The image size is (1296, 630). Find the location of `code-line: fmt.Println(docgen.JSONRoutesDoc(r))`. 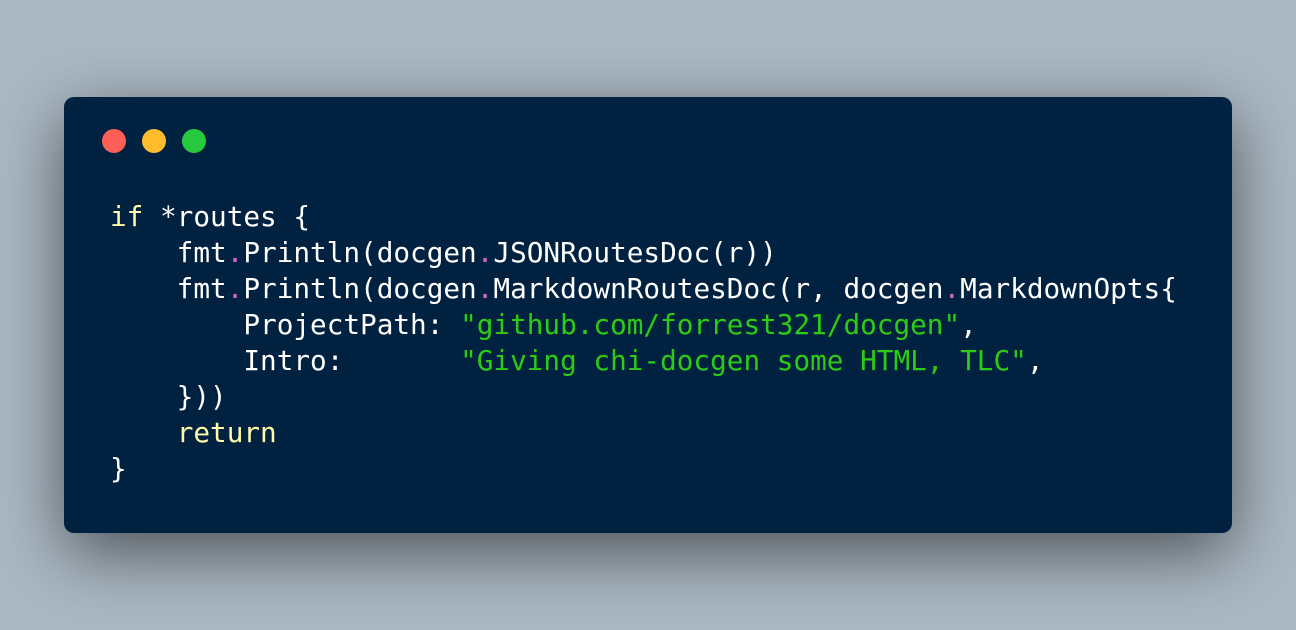

code-line: fmt.Println(docgen.JSONRoutesDoc(r)) is located at coordinates (643, 253).